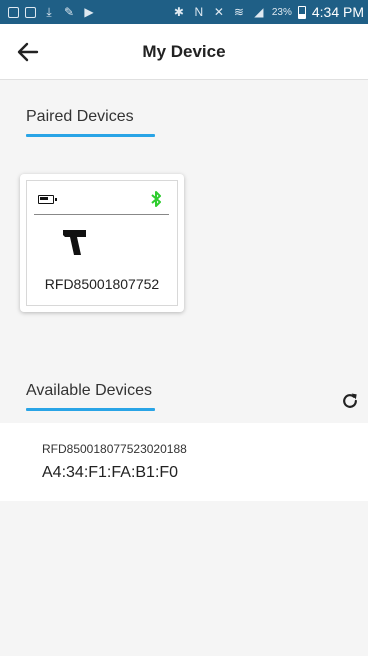 The image size is (368, 656). Describe the element at coordinates (259, 12) in the screenshot. I see `signal-icon: ◢` at that location.